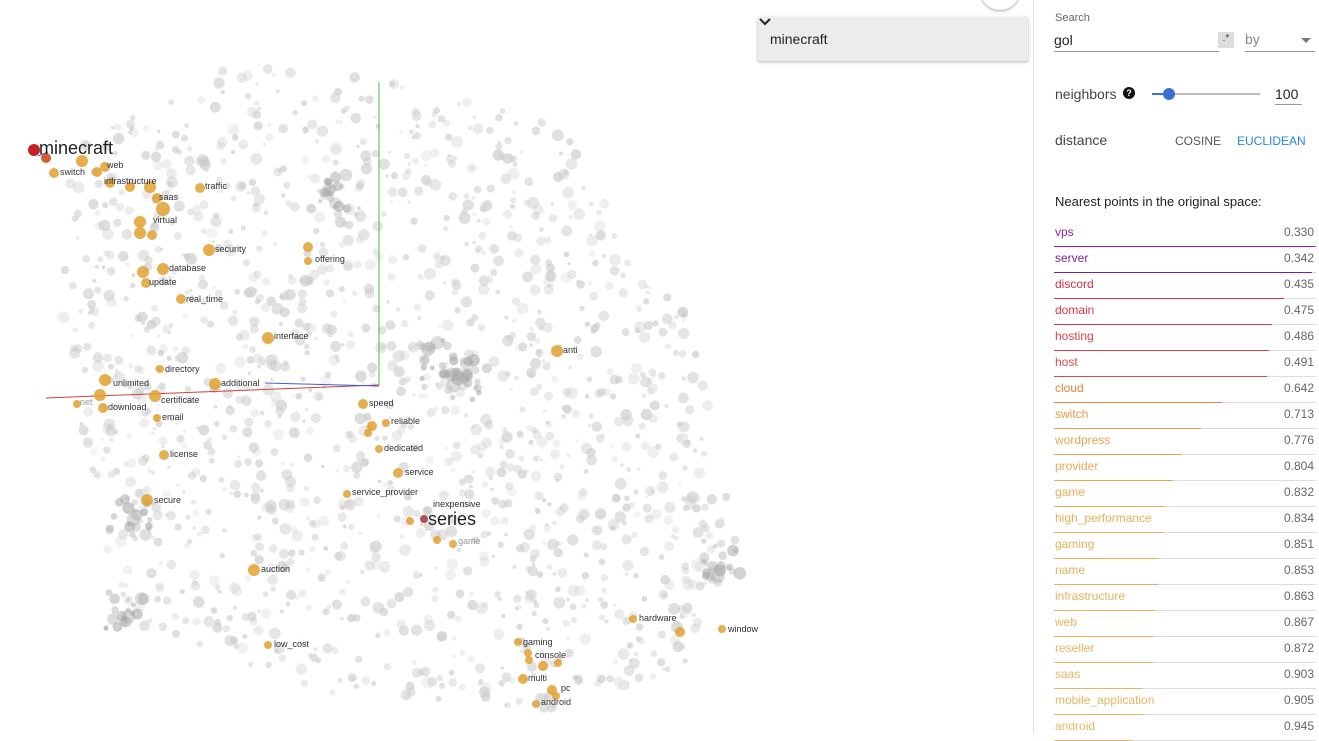 Image resolution: width=1319 pixels, height=741 pixels. Describe the element at coordinates (1185, 364) in the screenshot. I see `nearest-point-row: host 0.491` at that location.